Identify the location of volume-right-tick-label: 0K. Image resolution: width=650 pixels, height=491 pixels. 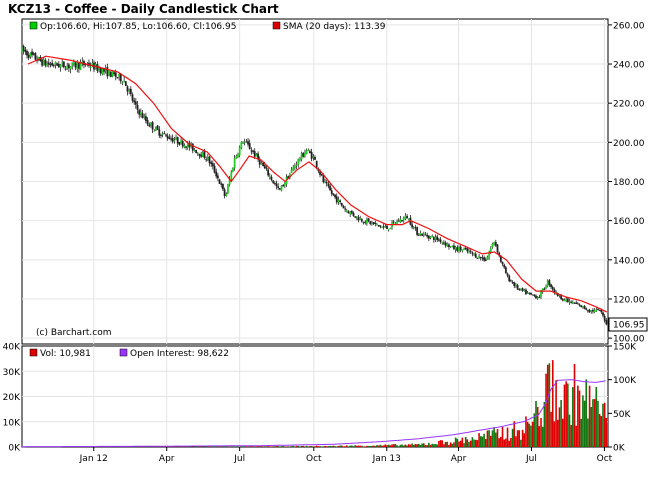
(619, 449).